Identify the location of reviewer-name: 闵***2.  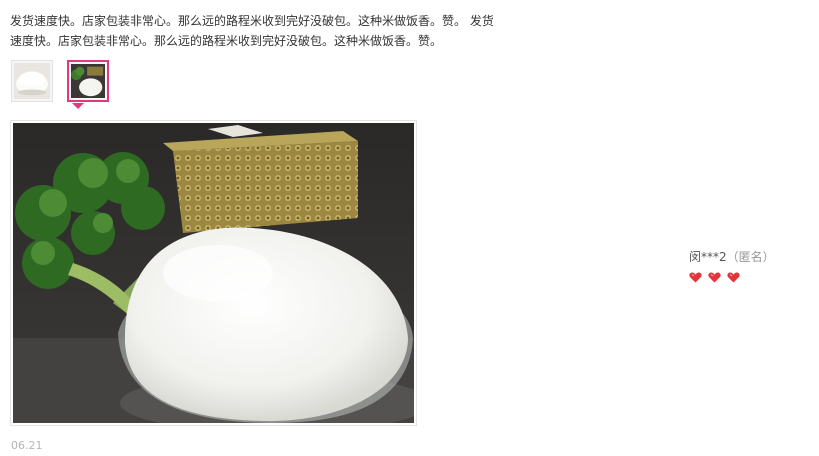
(708, 257).